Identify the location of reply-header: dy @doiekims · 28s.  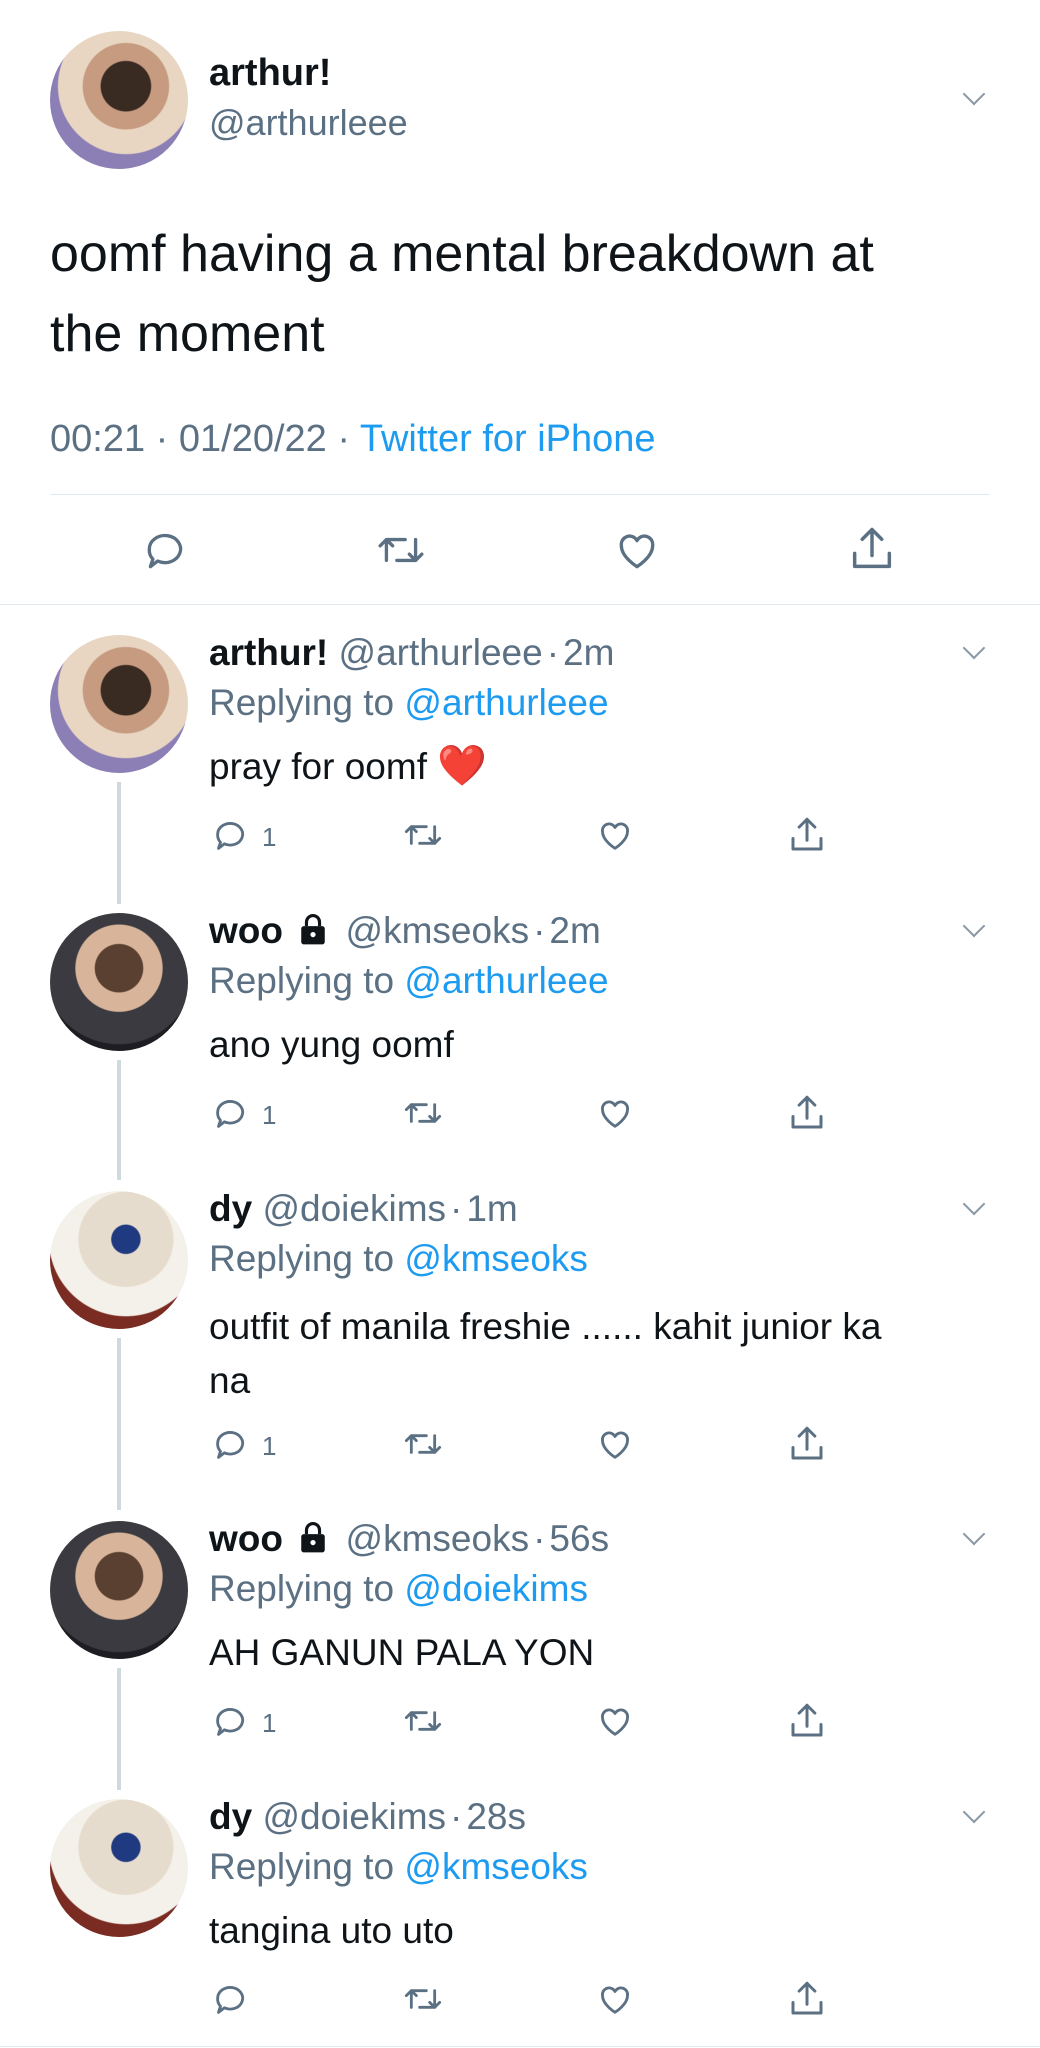
(367, 1817).